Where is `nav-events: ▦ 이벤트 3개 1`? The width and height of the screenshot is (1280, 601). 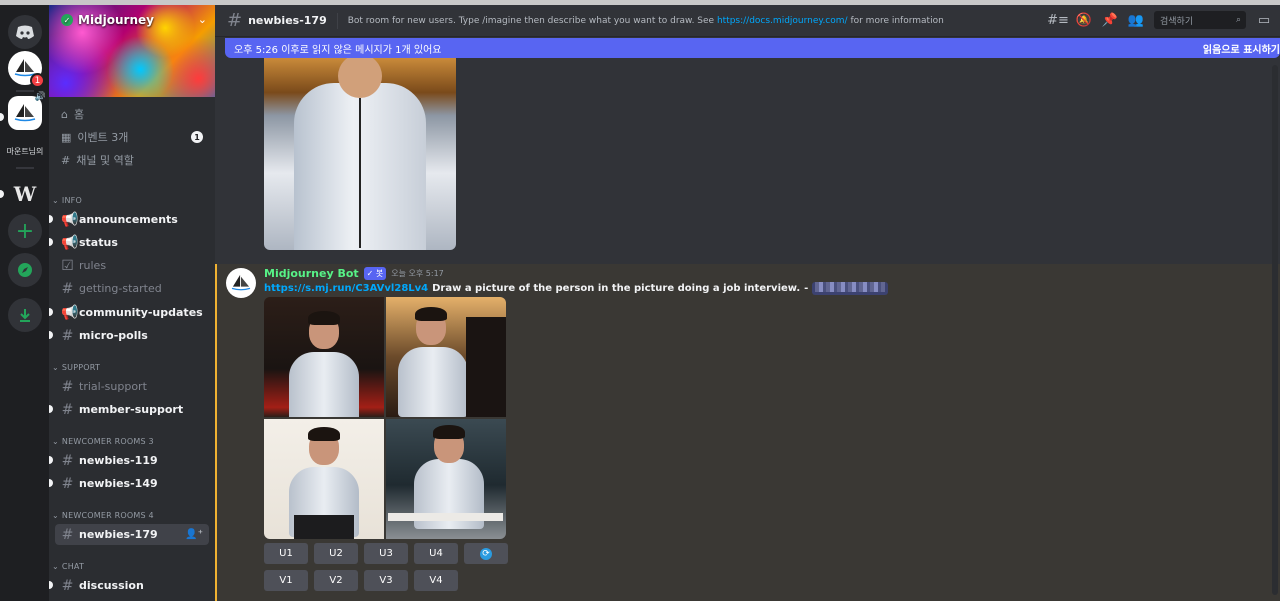 nav-events: ▦ 이벤트 3개 1 is located at coordinates (133, 137).